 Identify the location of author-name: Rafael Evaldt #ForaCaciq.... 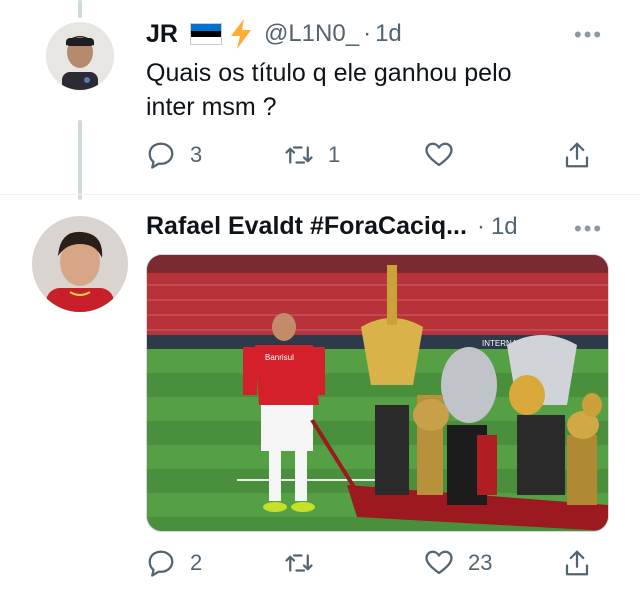
(306, 226).